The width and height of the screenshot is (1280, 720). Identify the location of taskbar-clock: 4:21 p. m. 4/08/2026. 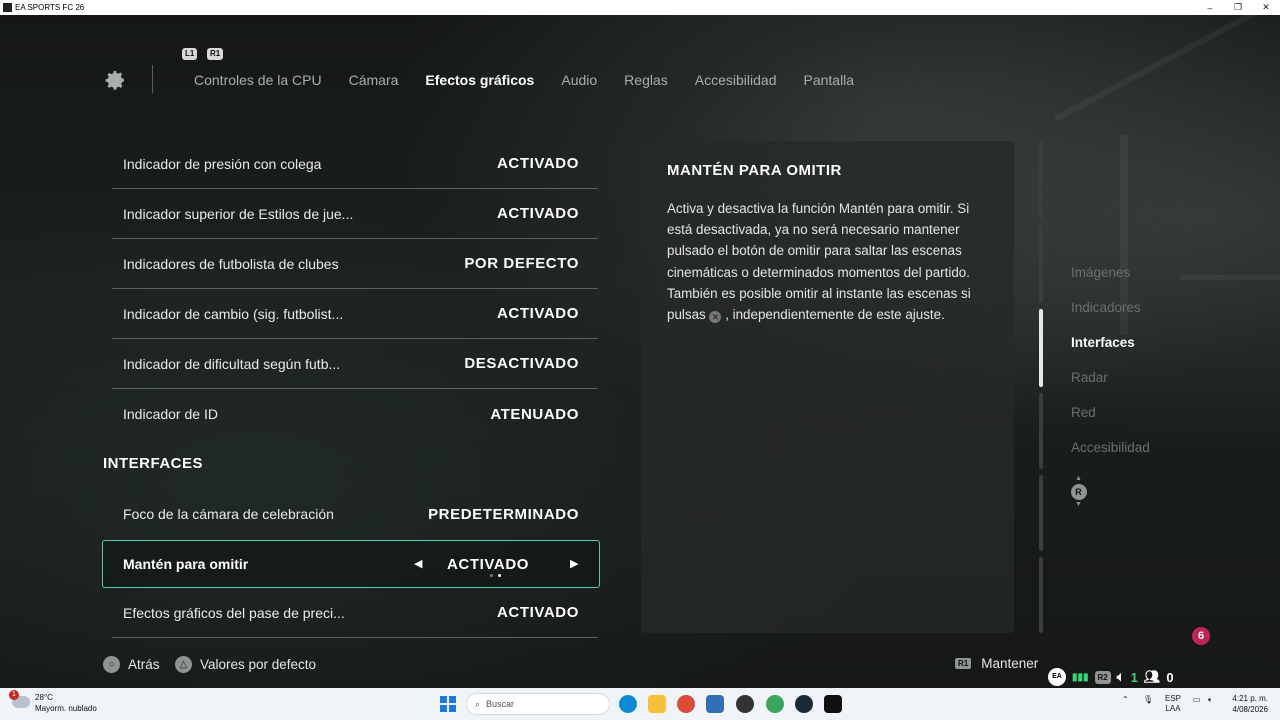
(1247, 704).